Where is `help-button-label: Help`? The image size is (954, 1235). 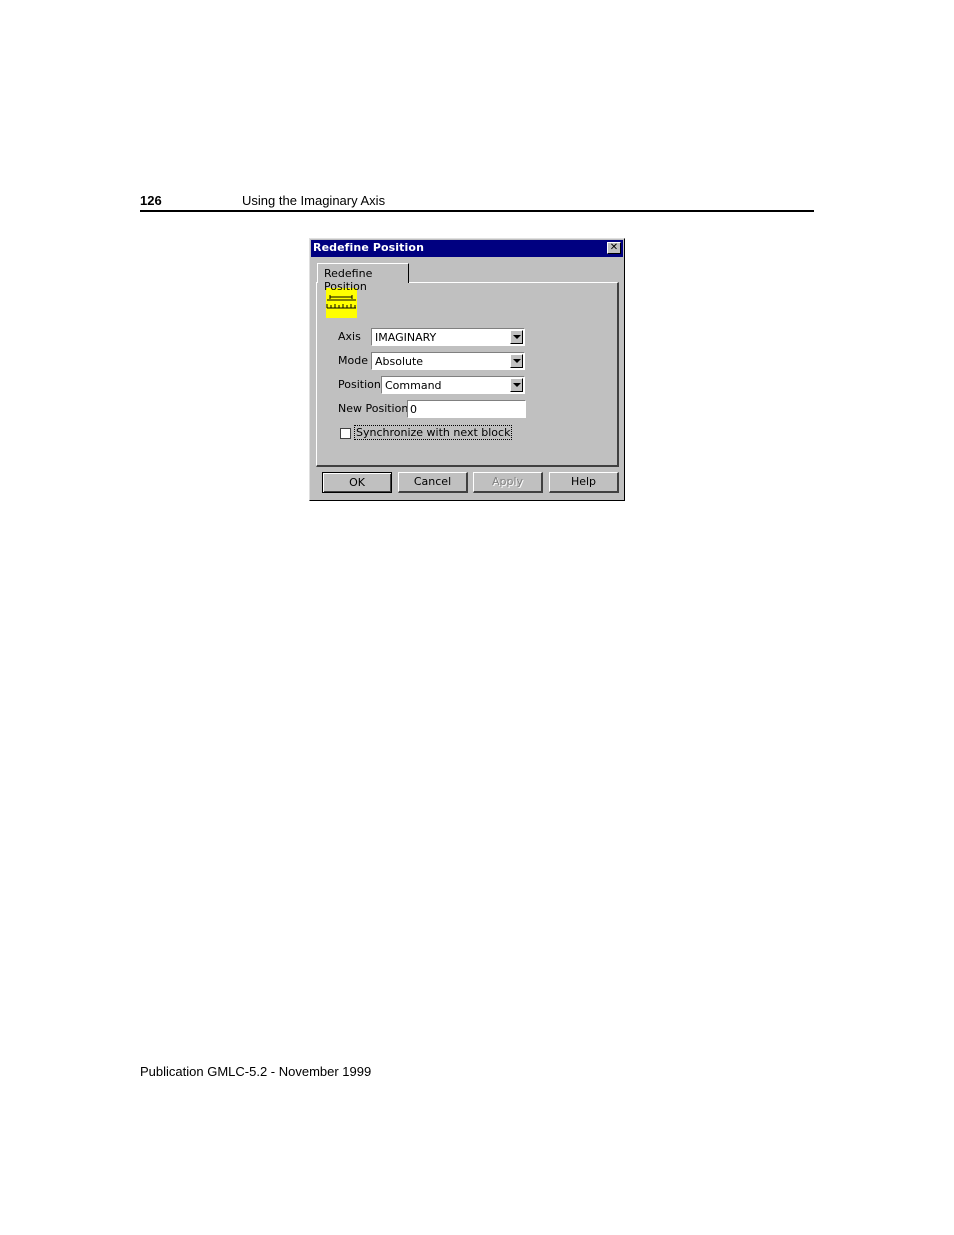 help-button-label: Help is located at coordinates (583, 481).